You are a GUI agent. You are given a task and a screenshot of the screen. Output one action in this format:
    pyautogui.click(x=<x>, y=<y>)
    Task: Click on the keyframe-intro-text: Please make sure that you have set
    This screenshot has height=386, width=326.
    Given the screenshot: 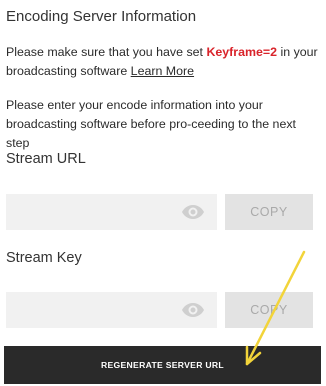 What is the action you would take?
    pyautogui.click(x=106, y=52)
    